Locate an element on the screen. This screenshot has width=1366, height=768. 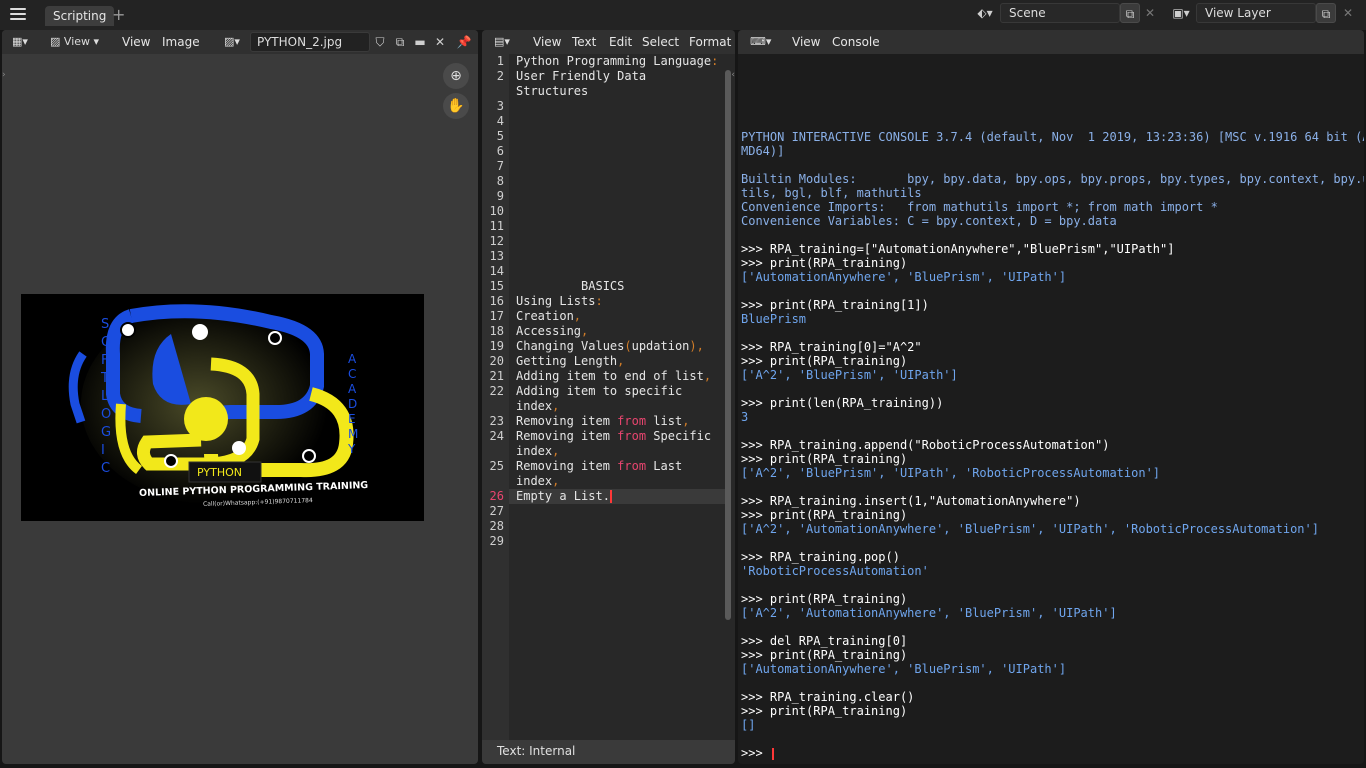
console-line: MD64)] is located at coordinates (763, 151).